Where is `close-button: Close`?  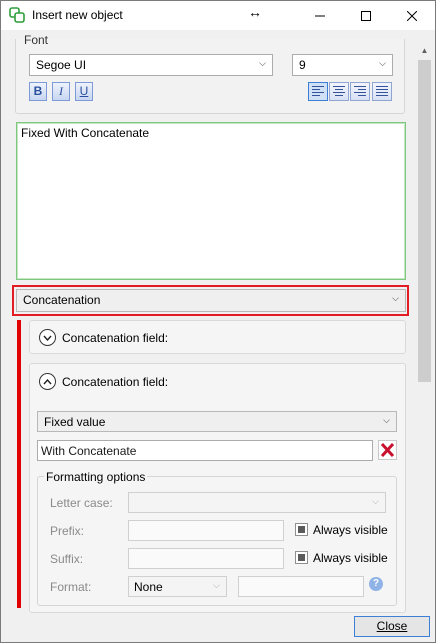 close-button: Close is located at coordinates (392, 626).